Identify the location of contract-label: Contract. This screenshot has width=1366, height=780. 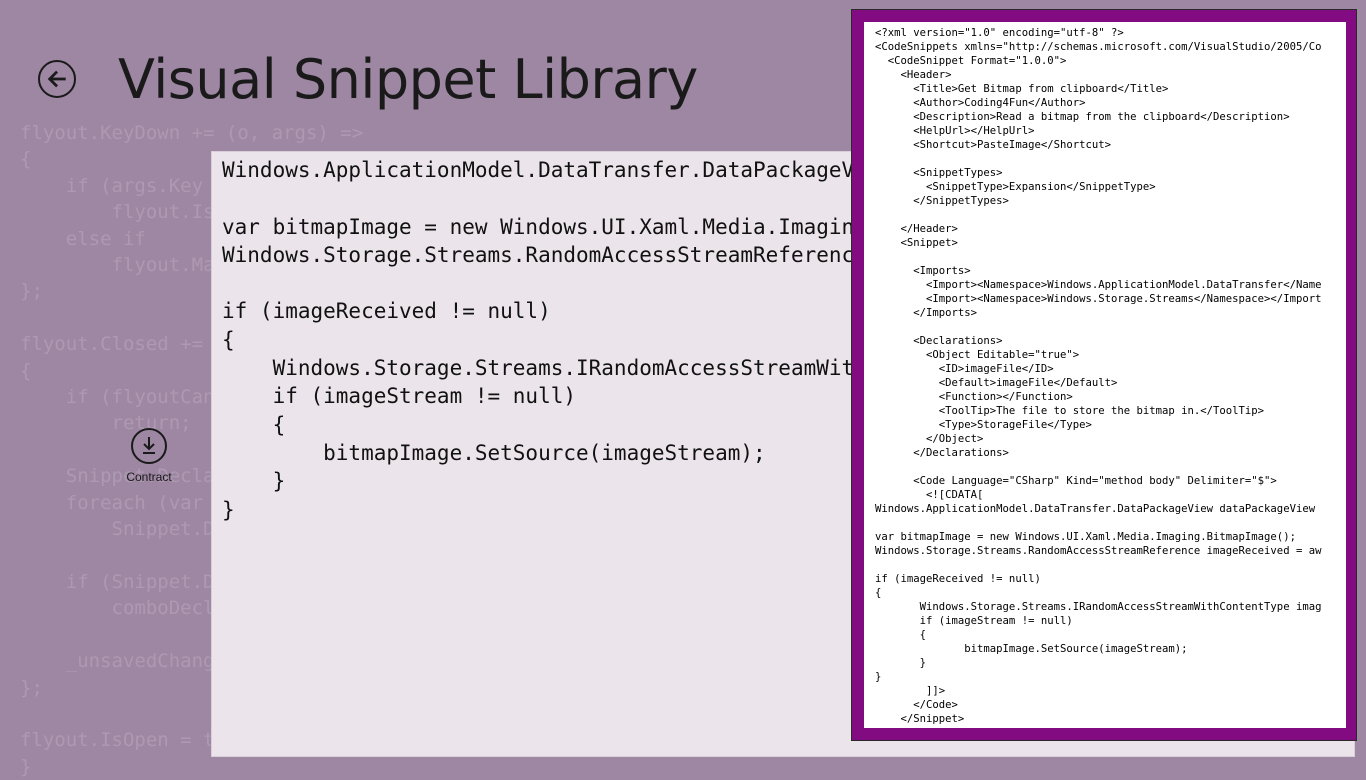
(149, 477).